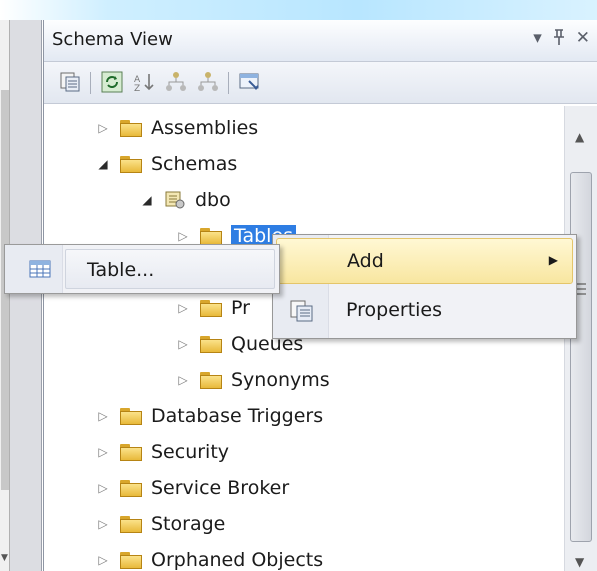 The width and height of the screenshot is (597, 571). I want to click on tree-item-database-triggers: ▷ Database Triggers, so click(208, 416).